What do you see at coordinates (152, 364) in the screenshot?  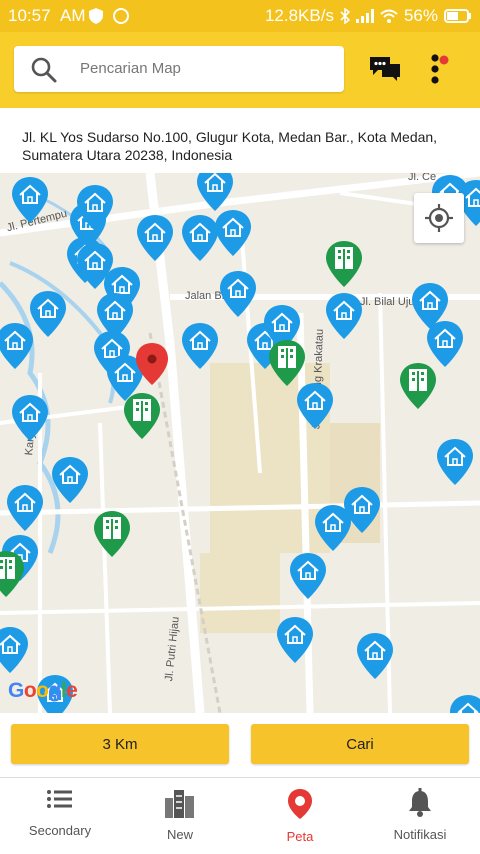 I see `selected-location-pin` at bounding box center [152, 364].